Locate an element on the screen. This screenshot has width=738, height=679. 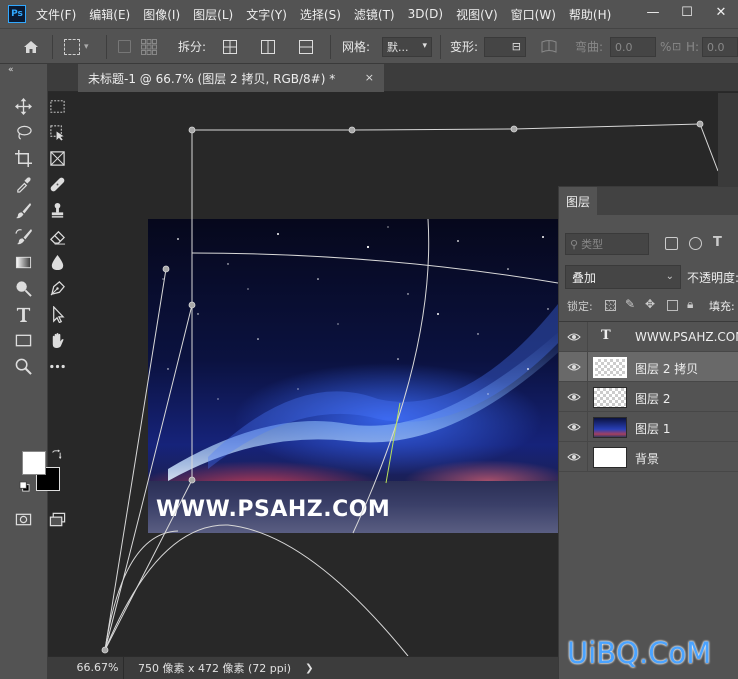
menu-help: 帮助(H) is located at coordinates (590, 14).